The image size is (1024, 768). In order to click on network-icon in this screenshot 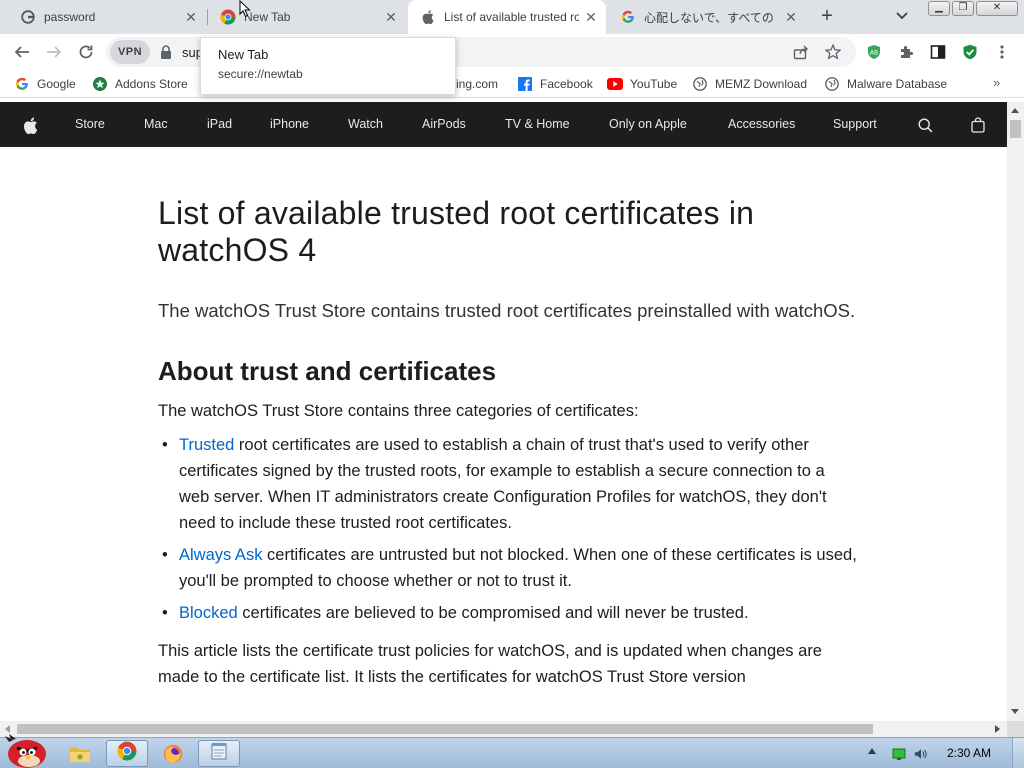, I will do `click(899, 754)`.